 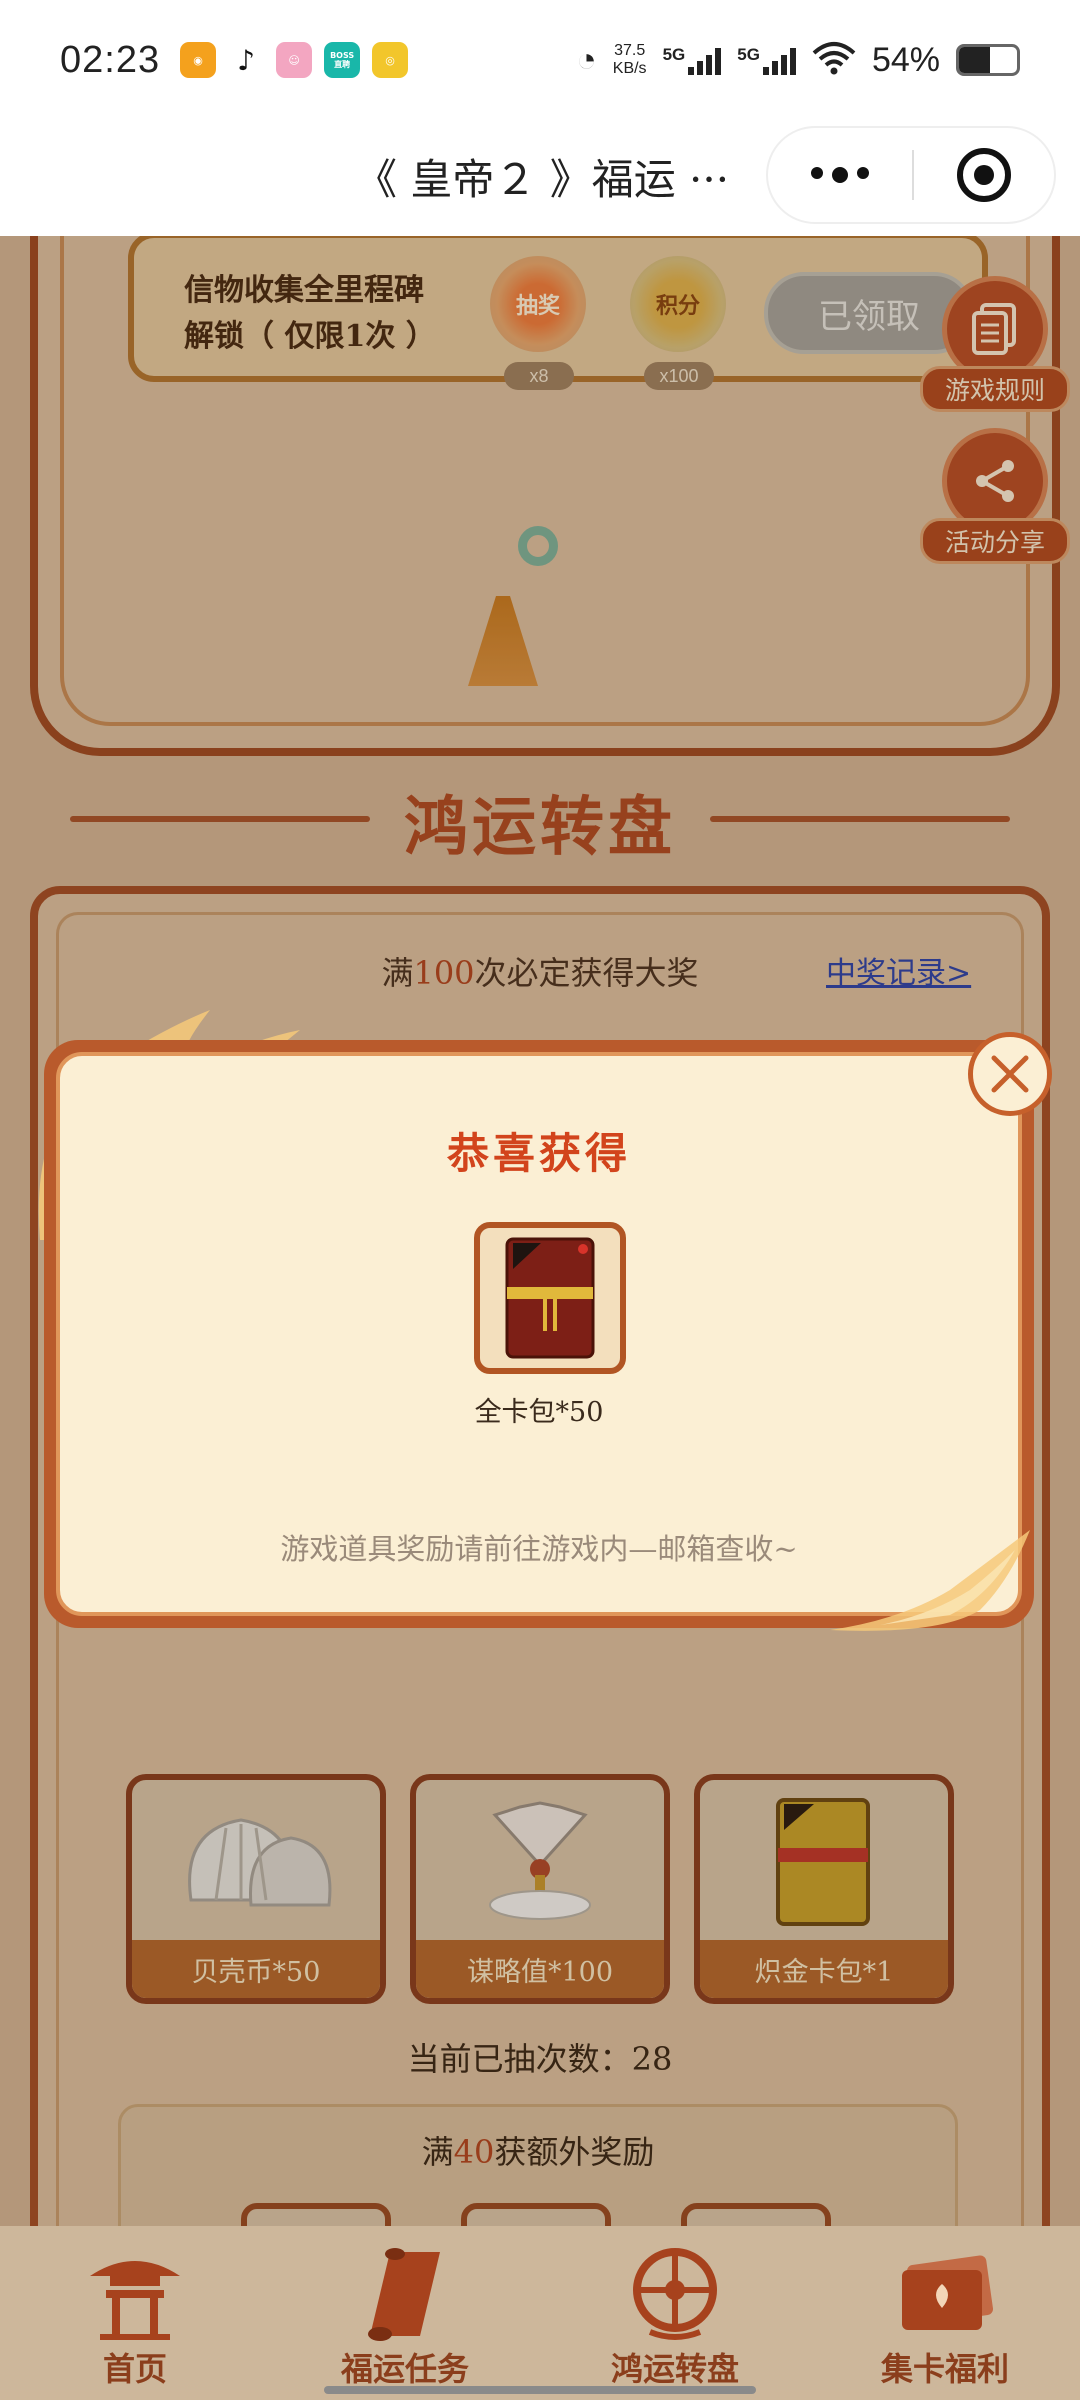 What do you see at coordinates (945, 2294) in the screenshot?
I see `cards-icon` at bounding box center [945, 2294].